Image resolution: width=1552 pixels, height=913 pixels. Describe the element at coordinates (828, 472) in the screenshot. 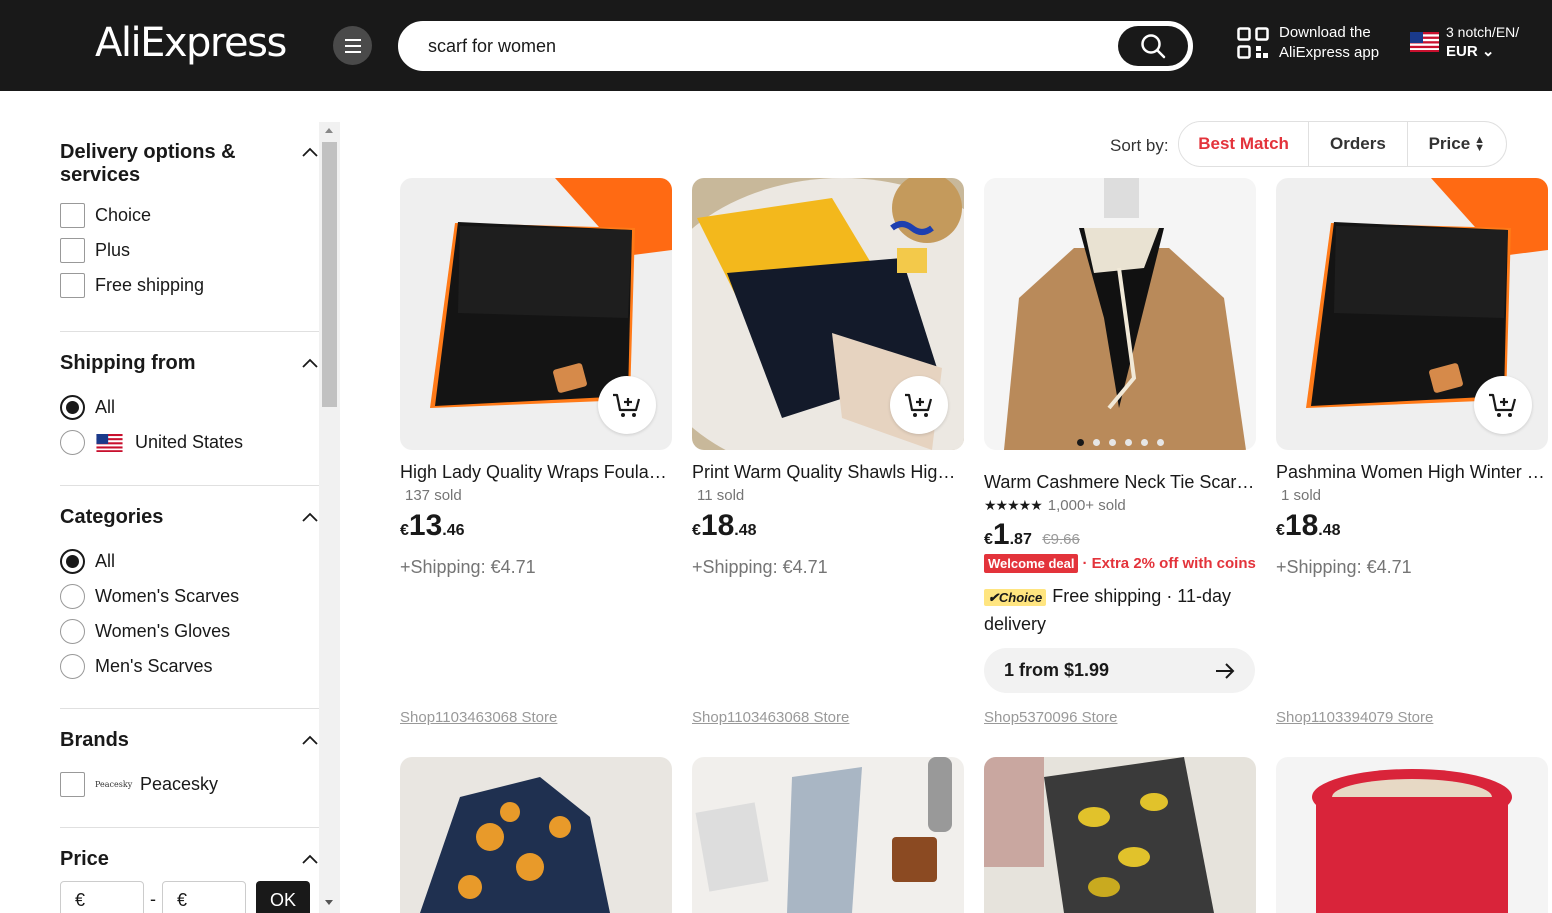

I see `product-title: Print Warm Quality Shawls High Quality` at that location.